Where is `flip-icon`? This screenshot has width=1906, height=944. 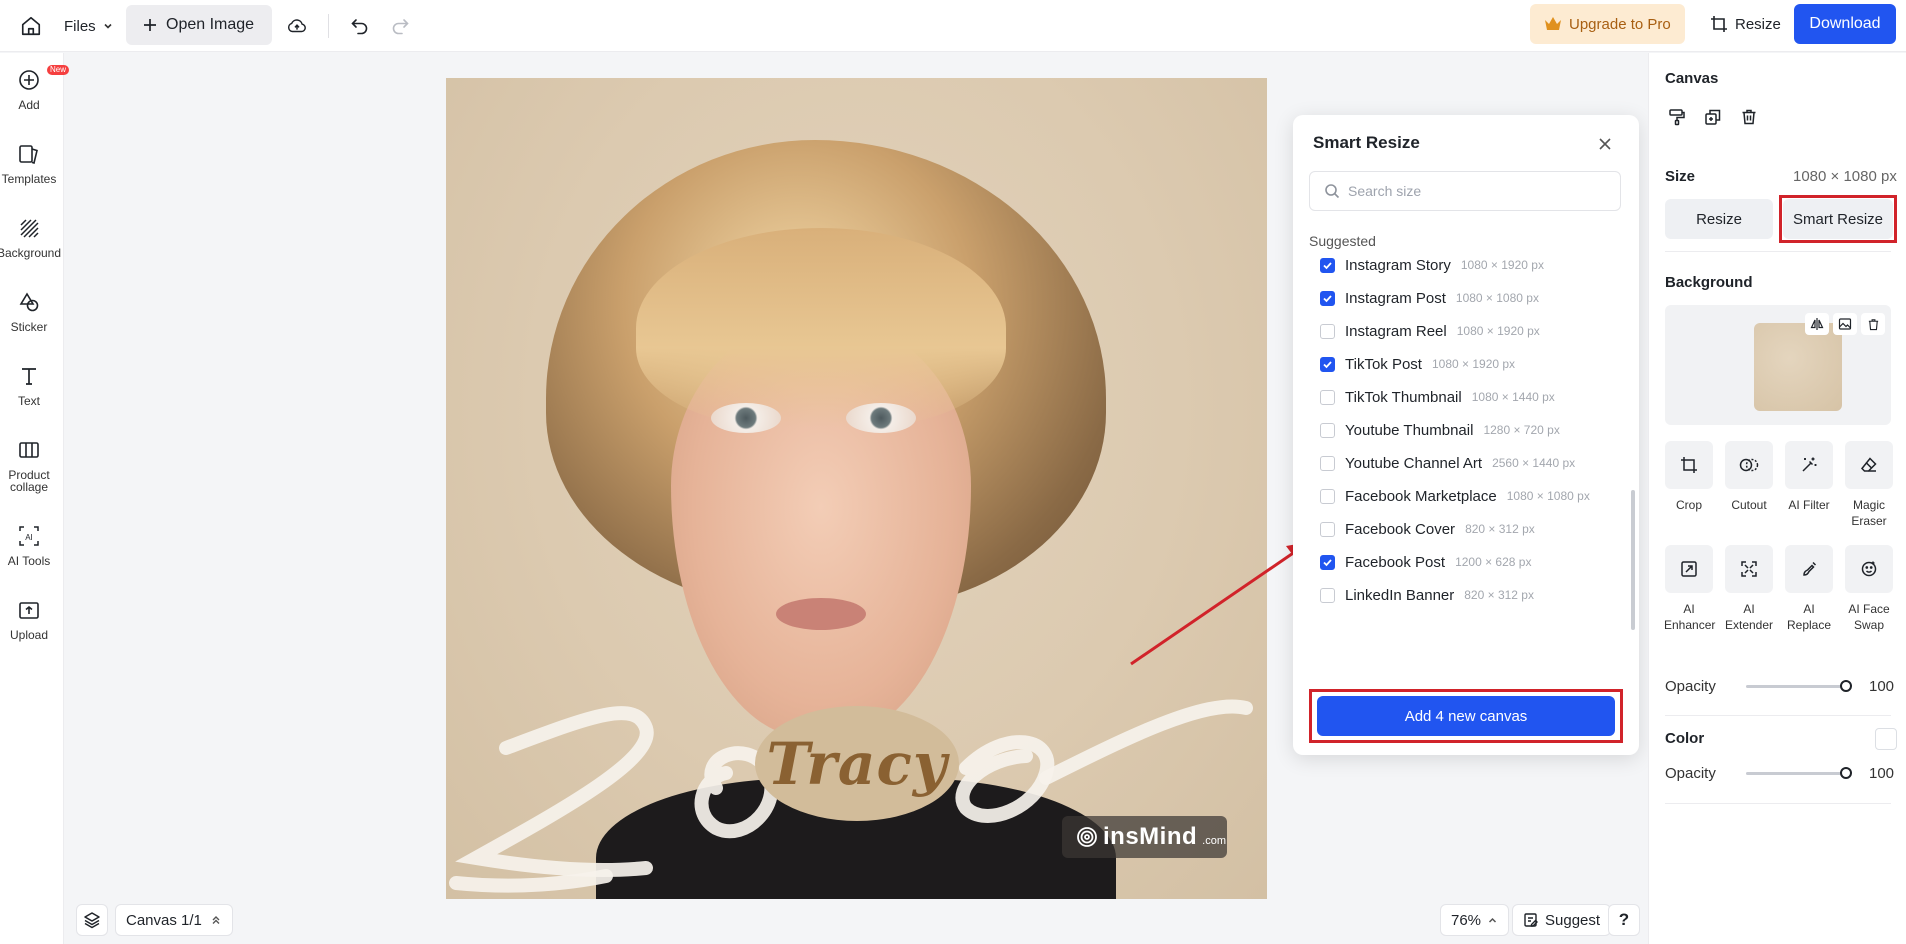 flip-icon is located at coordinates (1817, 324).